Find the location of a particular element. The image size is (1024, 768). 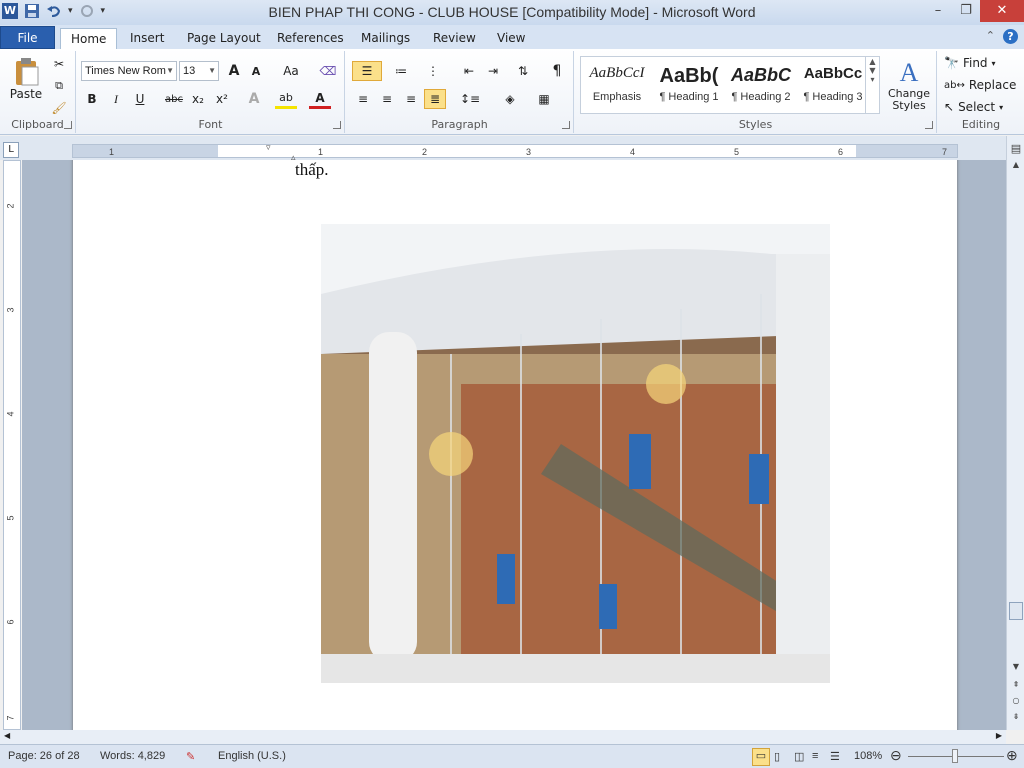

numbering-button: ≔ is located at coordinates (401, 71).